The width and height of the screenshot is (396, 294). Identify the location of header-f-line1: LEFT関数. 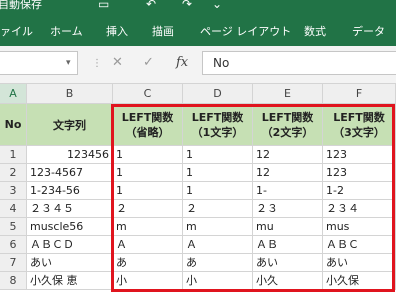
(359, 117).